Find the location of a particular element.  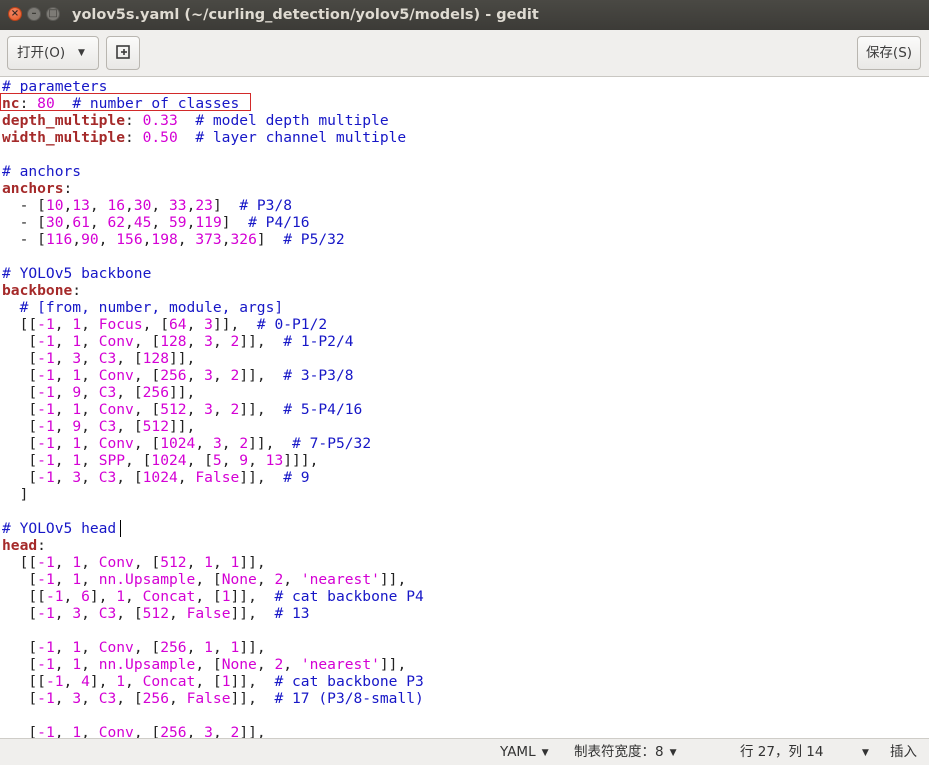

nc-line-highlight-box is located at coordinates (125, 102).